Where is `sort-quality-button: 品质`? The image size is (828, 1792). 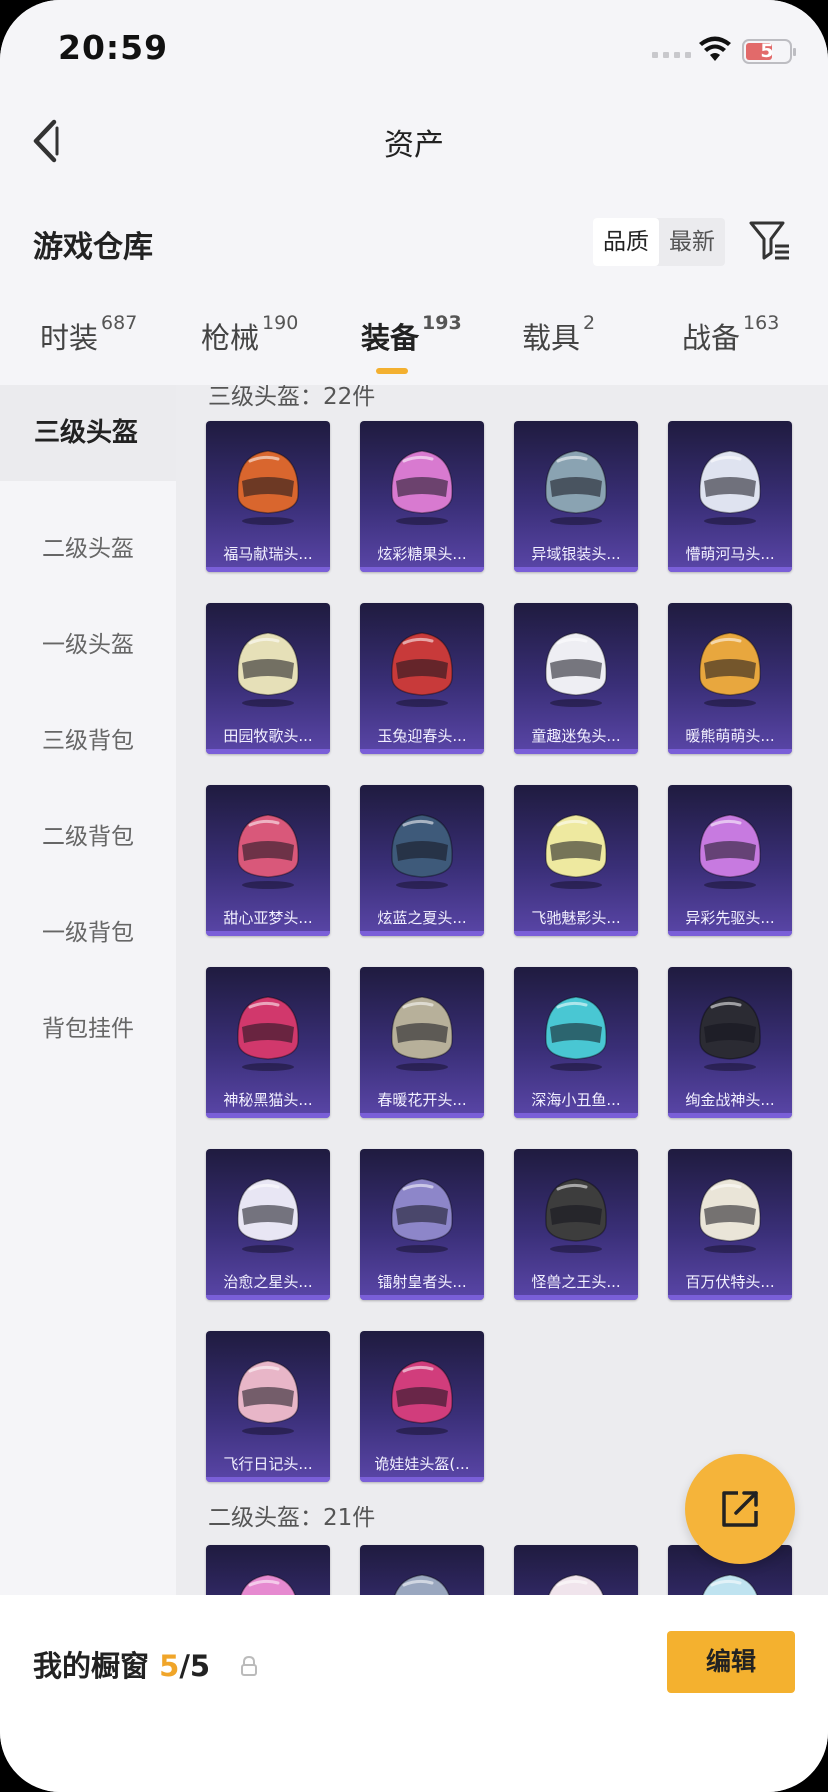 sort-quality-button: 品质 is located at coordinates (626, 242).